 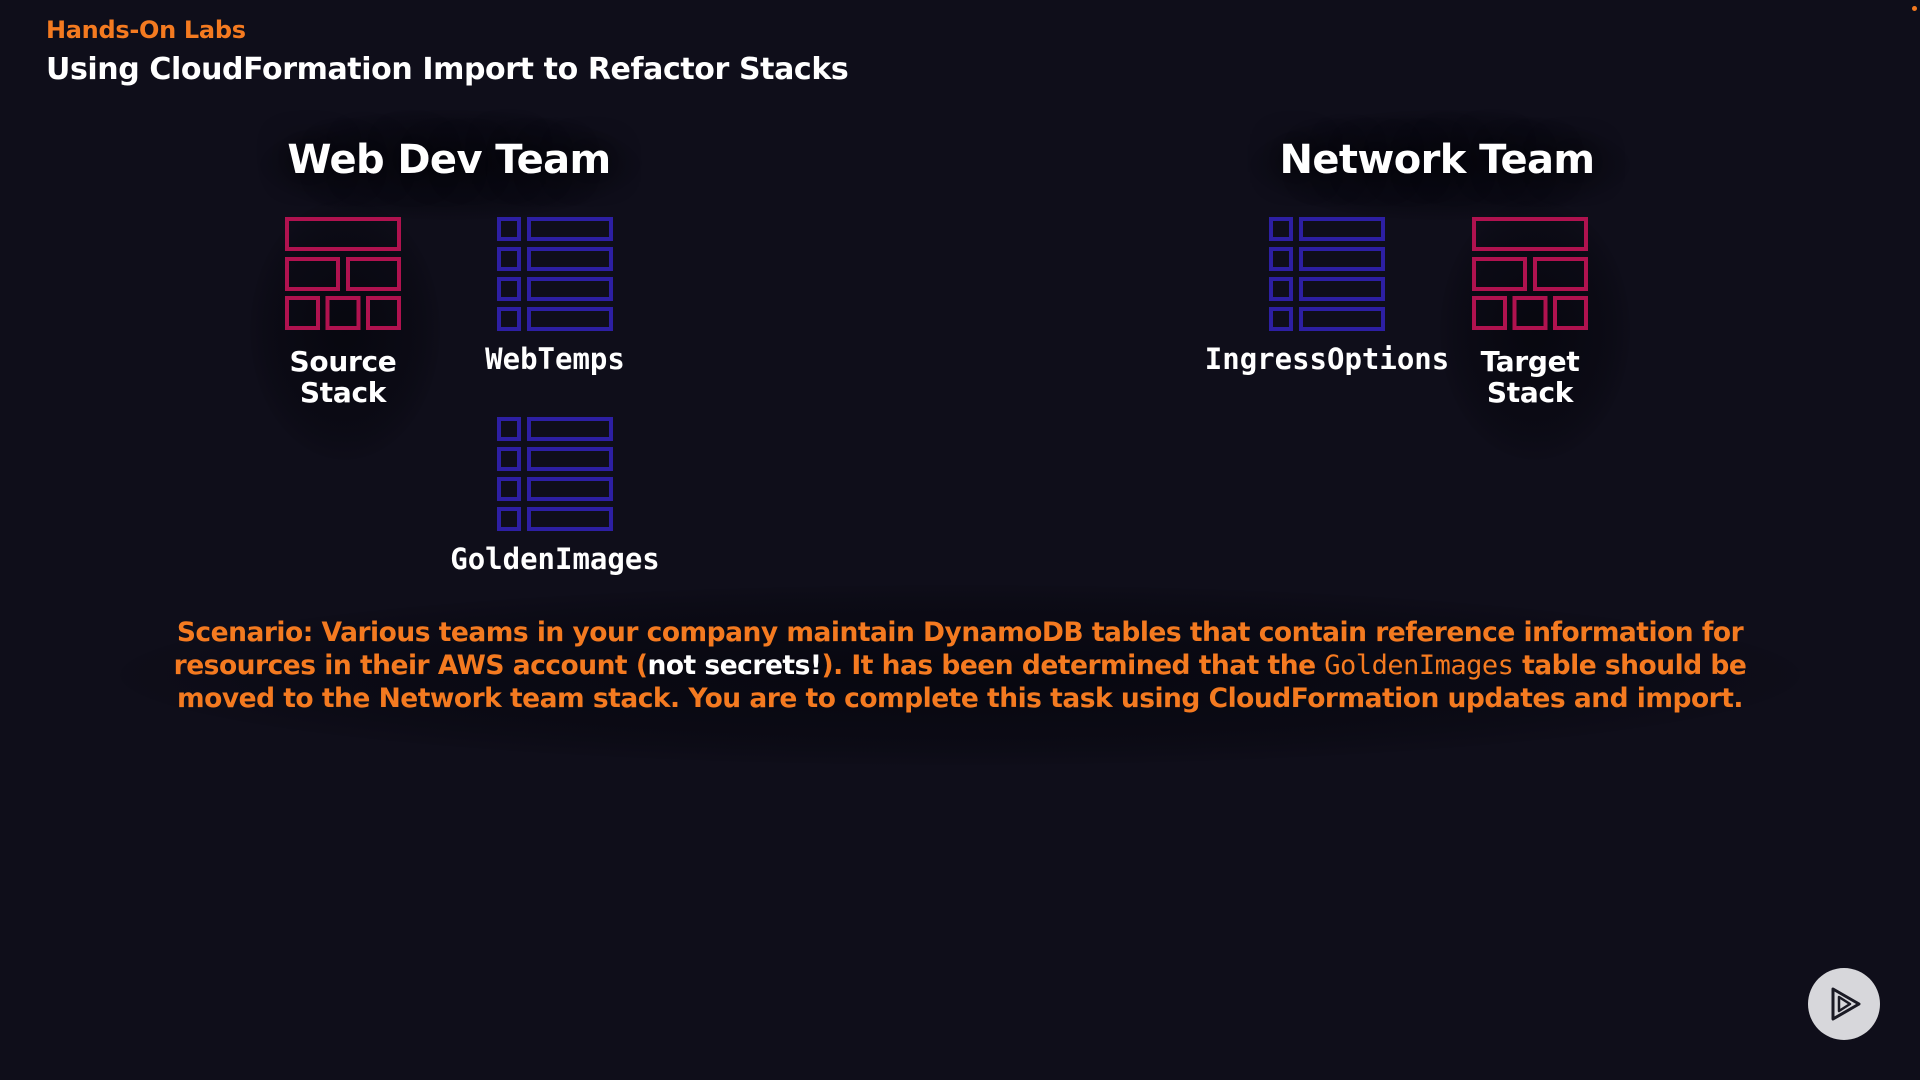 I want to click on target-stack-label-line2: Stack, so click(x=1530, y=392).